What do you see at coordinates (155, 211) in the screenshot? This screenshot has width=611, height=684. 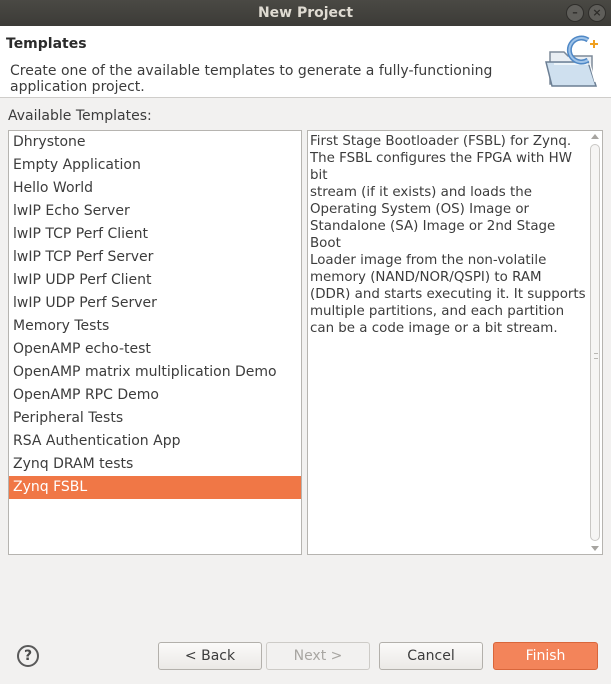 I see `template-list-item: lwIP Echo Server` at bounding box center [155, 211].